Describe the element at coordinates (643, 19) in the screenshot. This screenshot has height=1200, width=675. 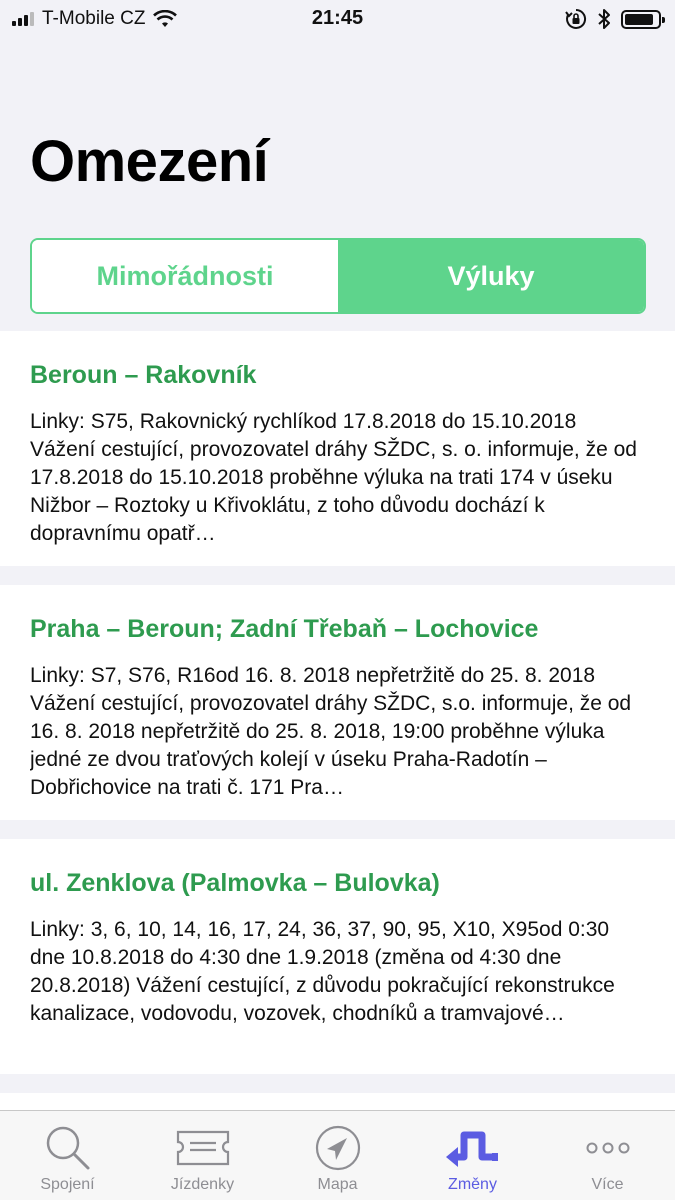
I see `battery-icon` at that location.